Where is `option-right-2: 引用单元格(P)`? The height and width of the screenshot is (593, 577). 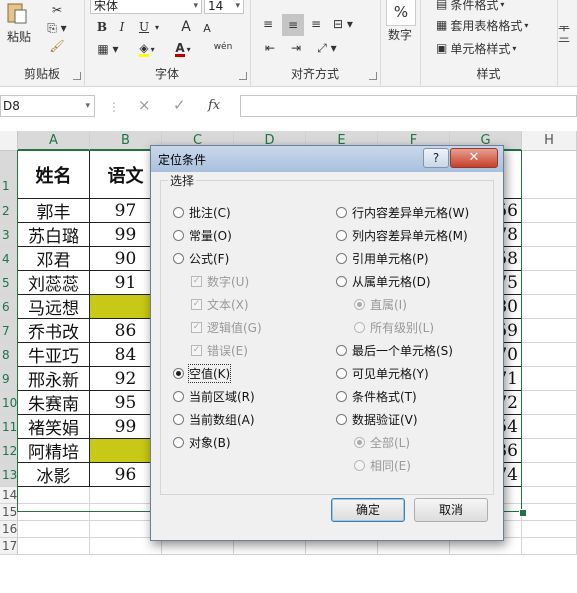
option-right-2: 引用单元格(P) is located at coordinates (382, 258).